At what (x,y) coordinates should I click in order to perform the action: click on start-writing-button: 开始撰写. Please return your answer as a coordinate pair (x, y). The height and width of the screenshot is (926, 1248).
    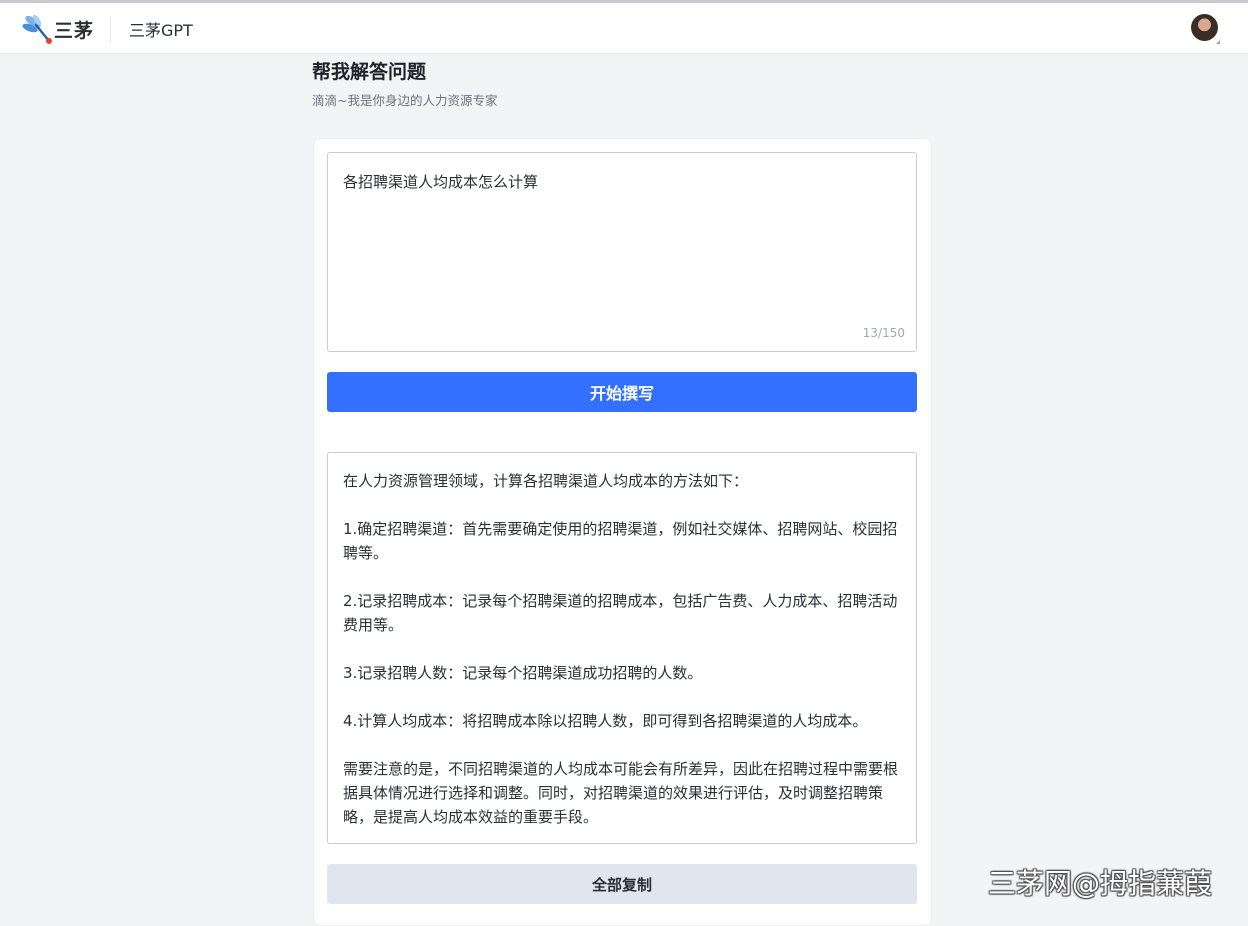
    Looking at the image, I should click on (622, 392).